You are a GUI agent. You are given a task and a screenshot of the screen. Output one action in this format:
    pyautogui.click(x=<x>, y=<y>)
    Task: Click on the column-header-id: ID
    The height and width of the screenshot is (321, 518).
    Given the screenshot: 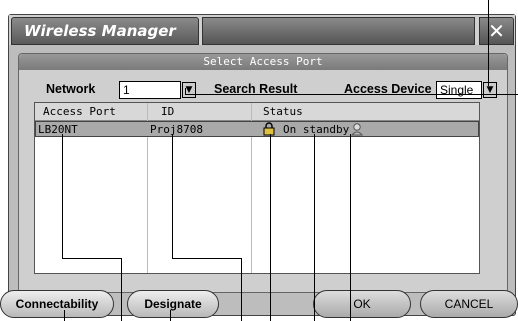 What is the action you would take?
    pyautogui.click(x=167, y=111)
    